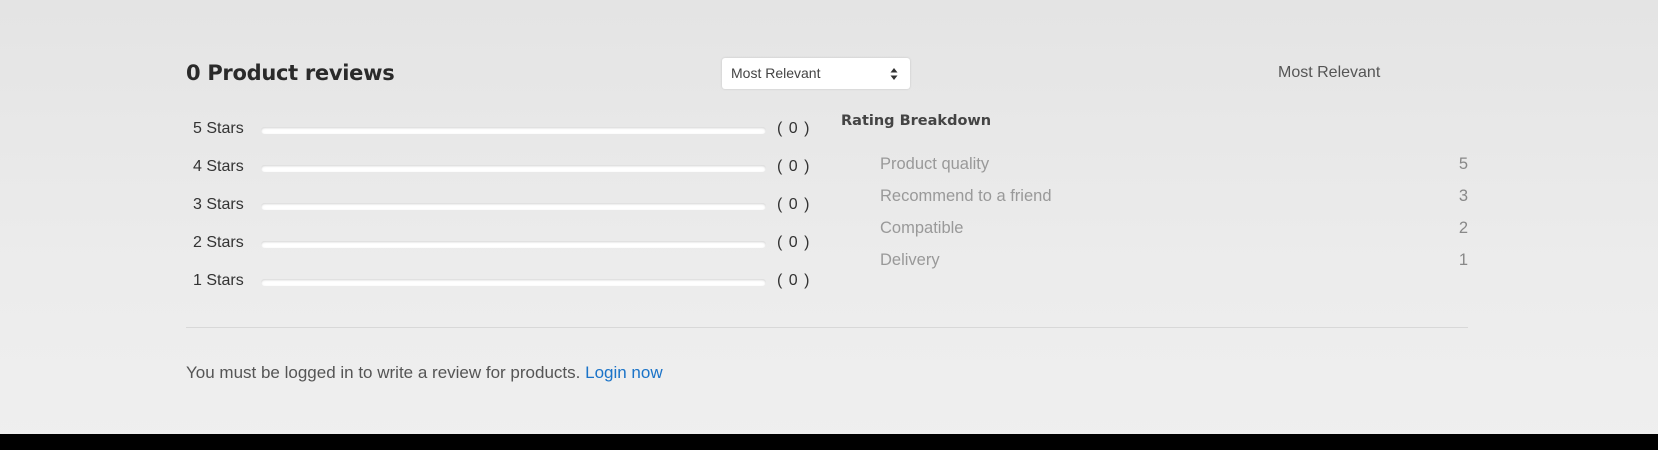 Image resolution: width=1658 pixels, height=450 pixels. I want to click on breakdown-item-value: 2, so click(1463, 228).